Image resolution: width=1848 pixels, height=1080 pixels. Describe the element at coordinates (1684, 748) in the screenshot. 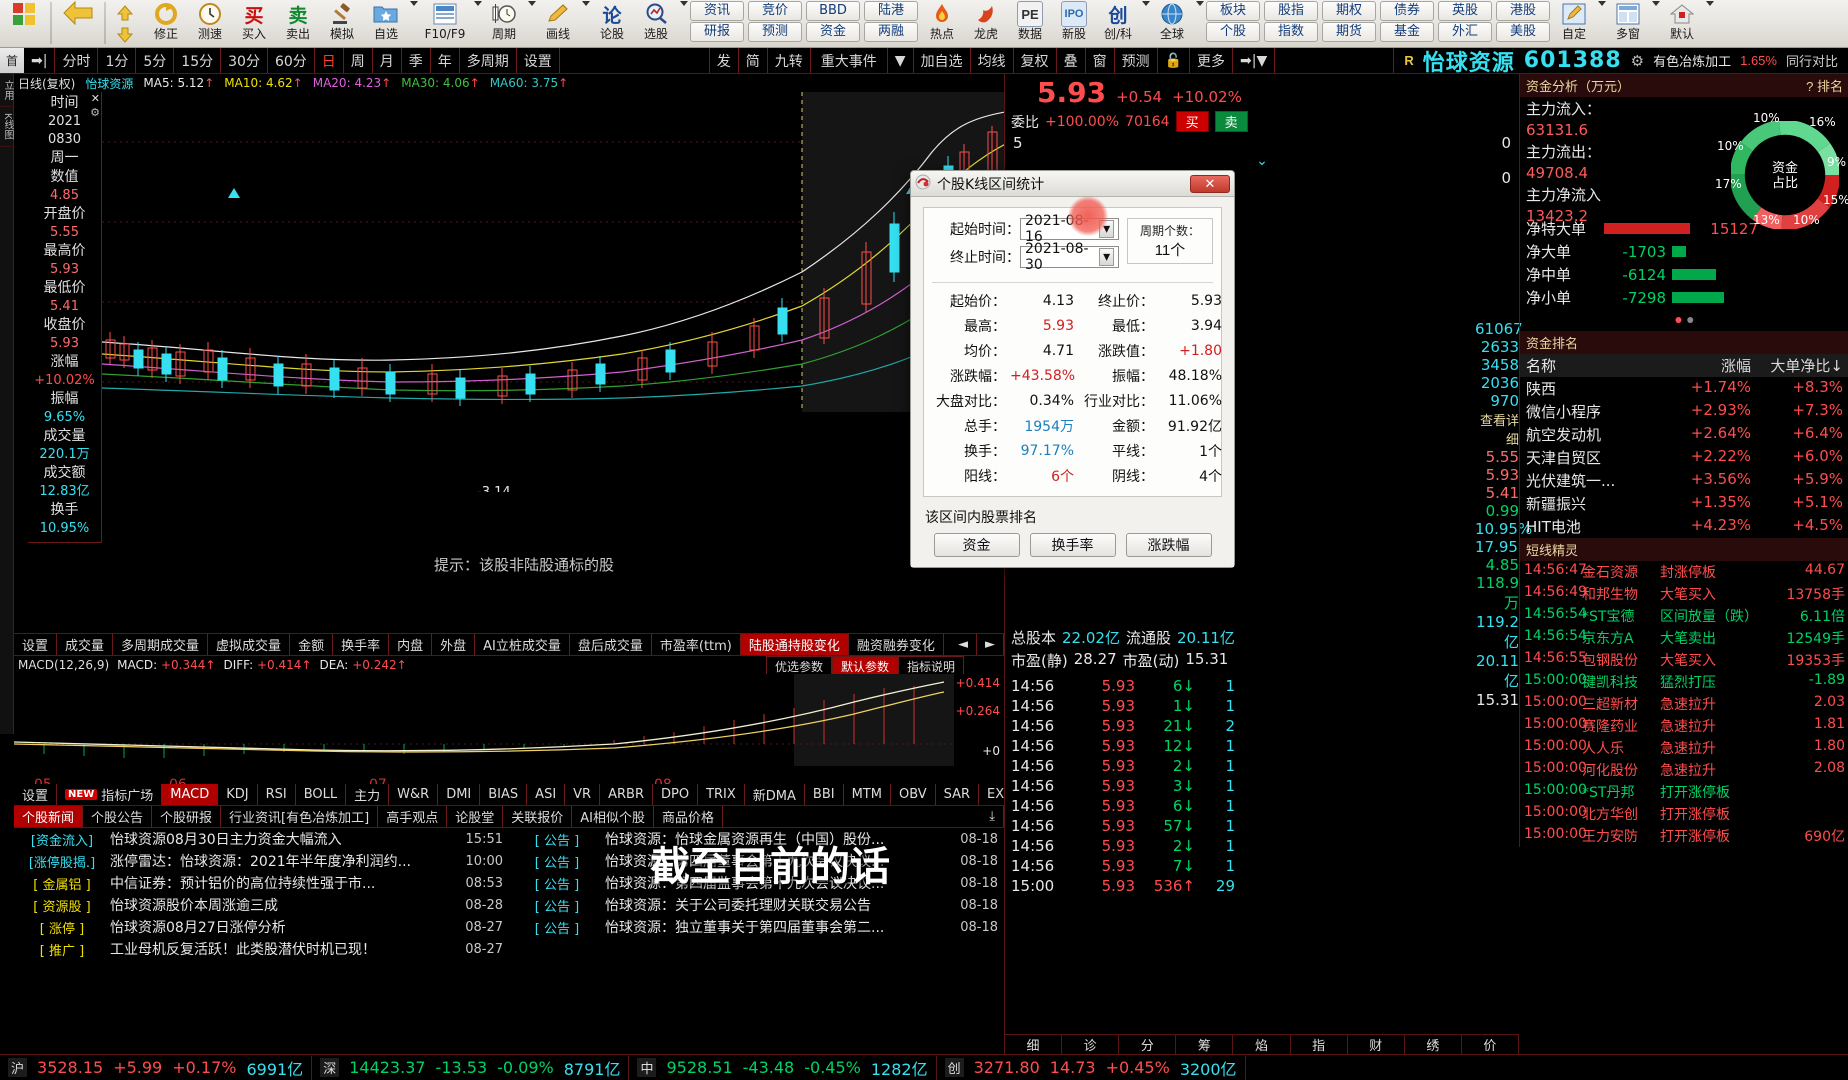

I see `flash-row: 15:00:00 人人乐 急速拉升 1.80` at that location.